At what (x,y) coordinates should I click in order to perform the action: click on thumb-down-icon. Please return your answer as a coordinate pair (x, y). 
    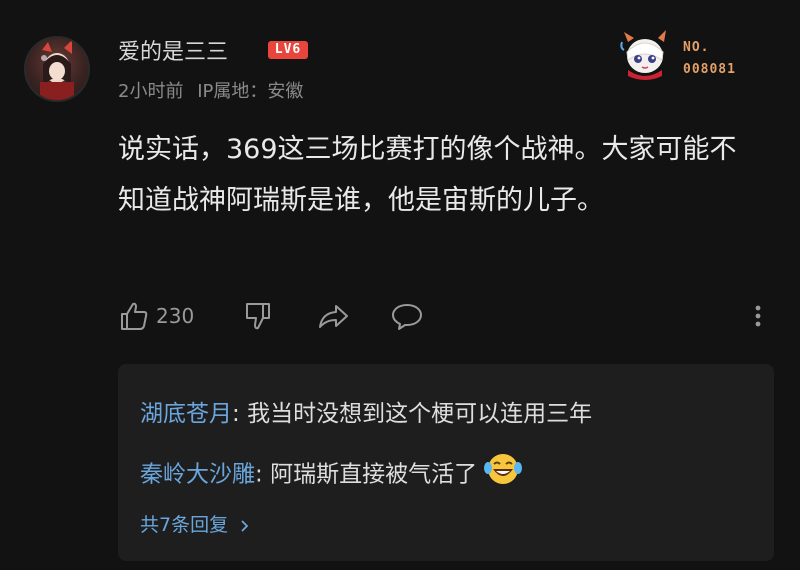
    Looking at the image, I should click on (258, 316).